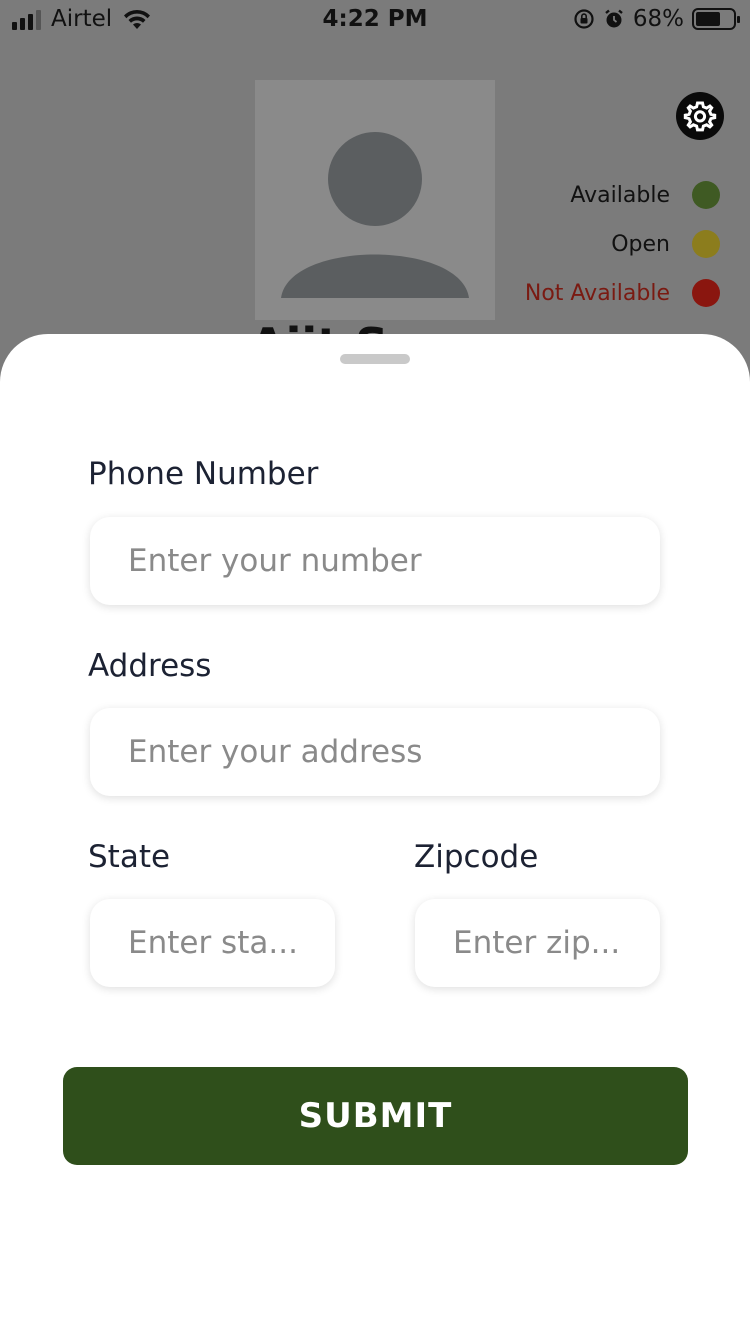 This screenshot has height=1334, width=750. I want to click on sheet-drag-handle, so click(375, 359).